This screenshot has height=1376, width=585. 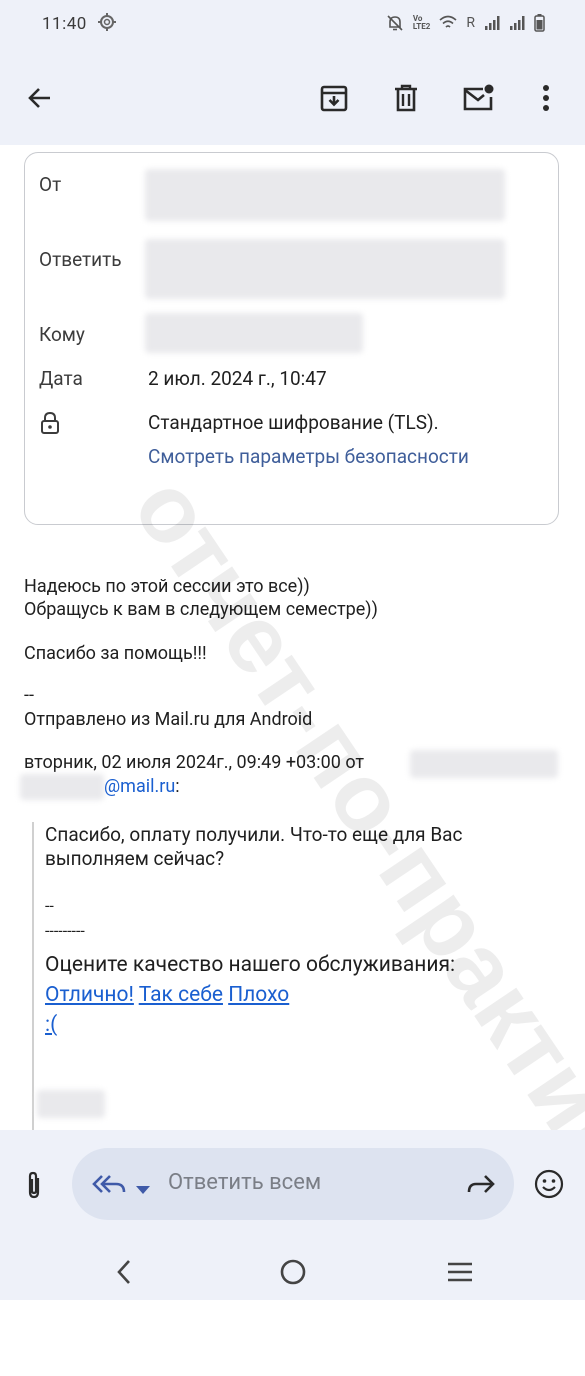 I want to click on email-colon: :, so click(x=177, y=786).